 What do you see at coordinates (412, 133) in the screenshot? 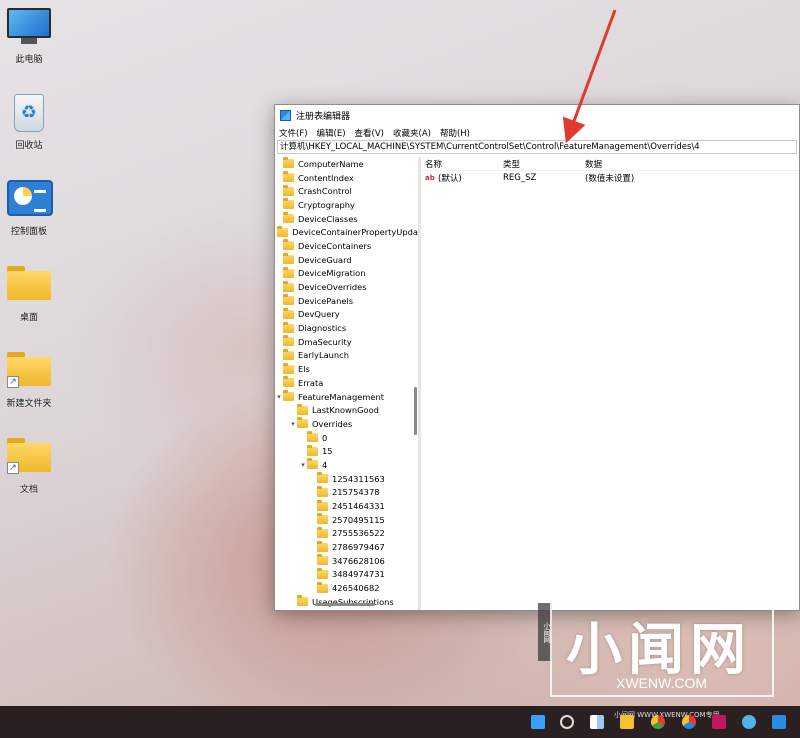
I see `menu-favorites: 收藏夹(A)` at bounding box center [412, 133].